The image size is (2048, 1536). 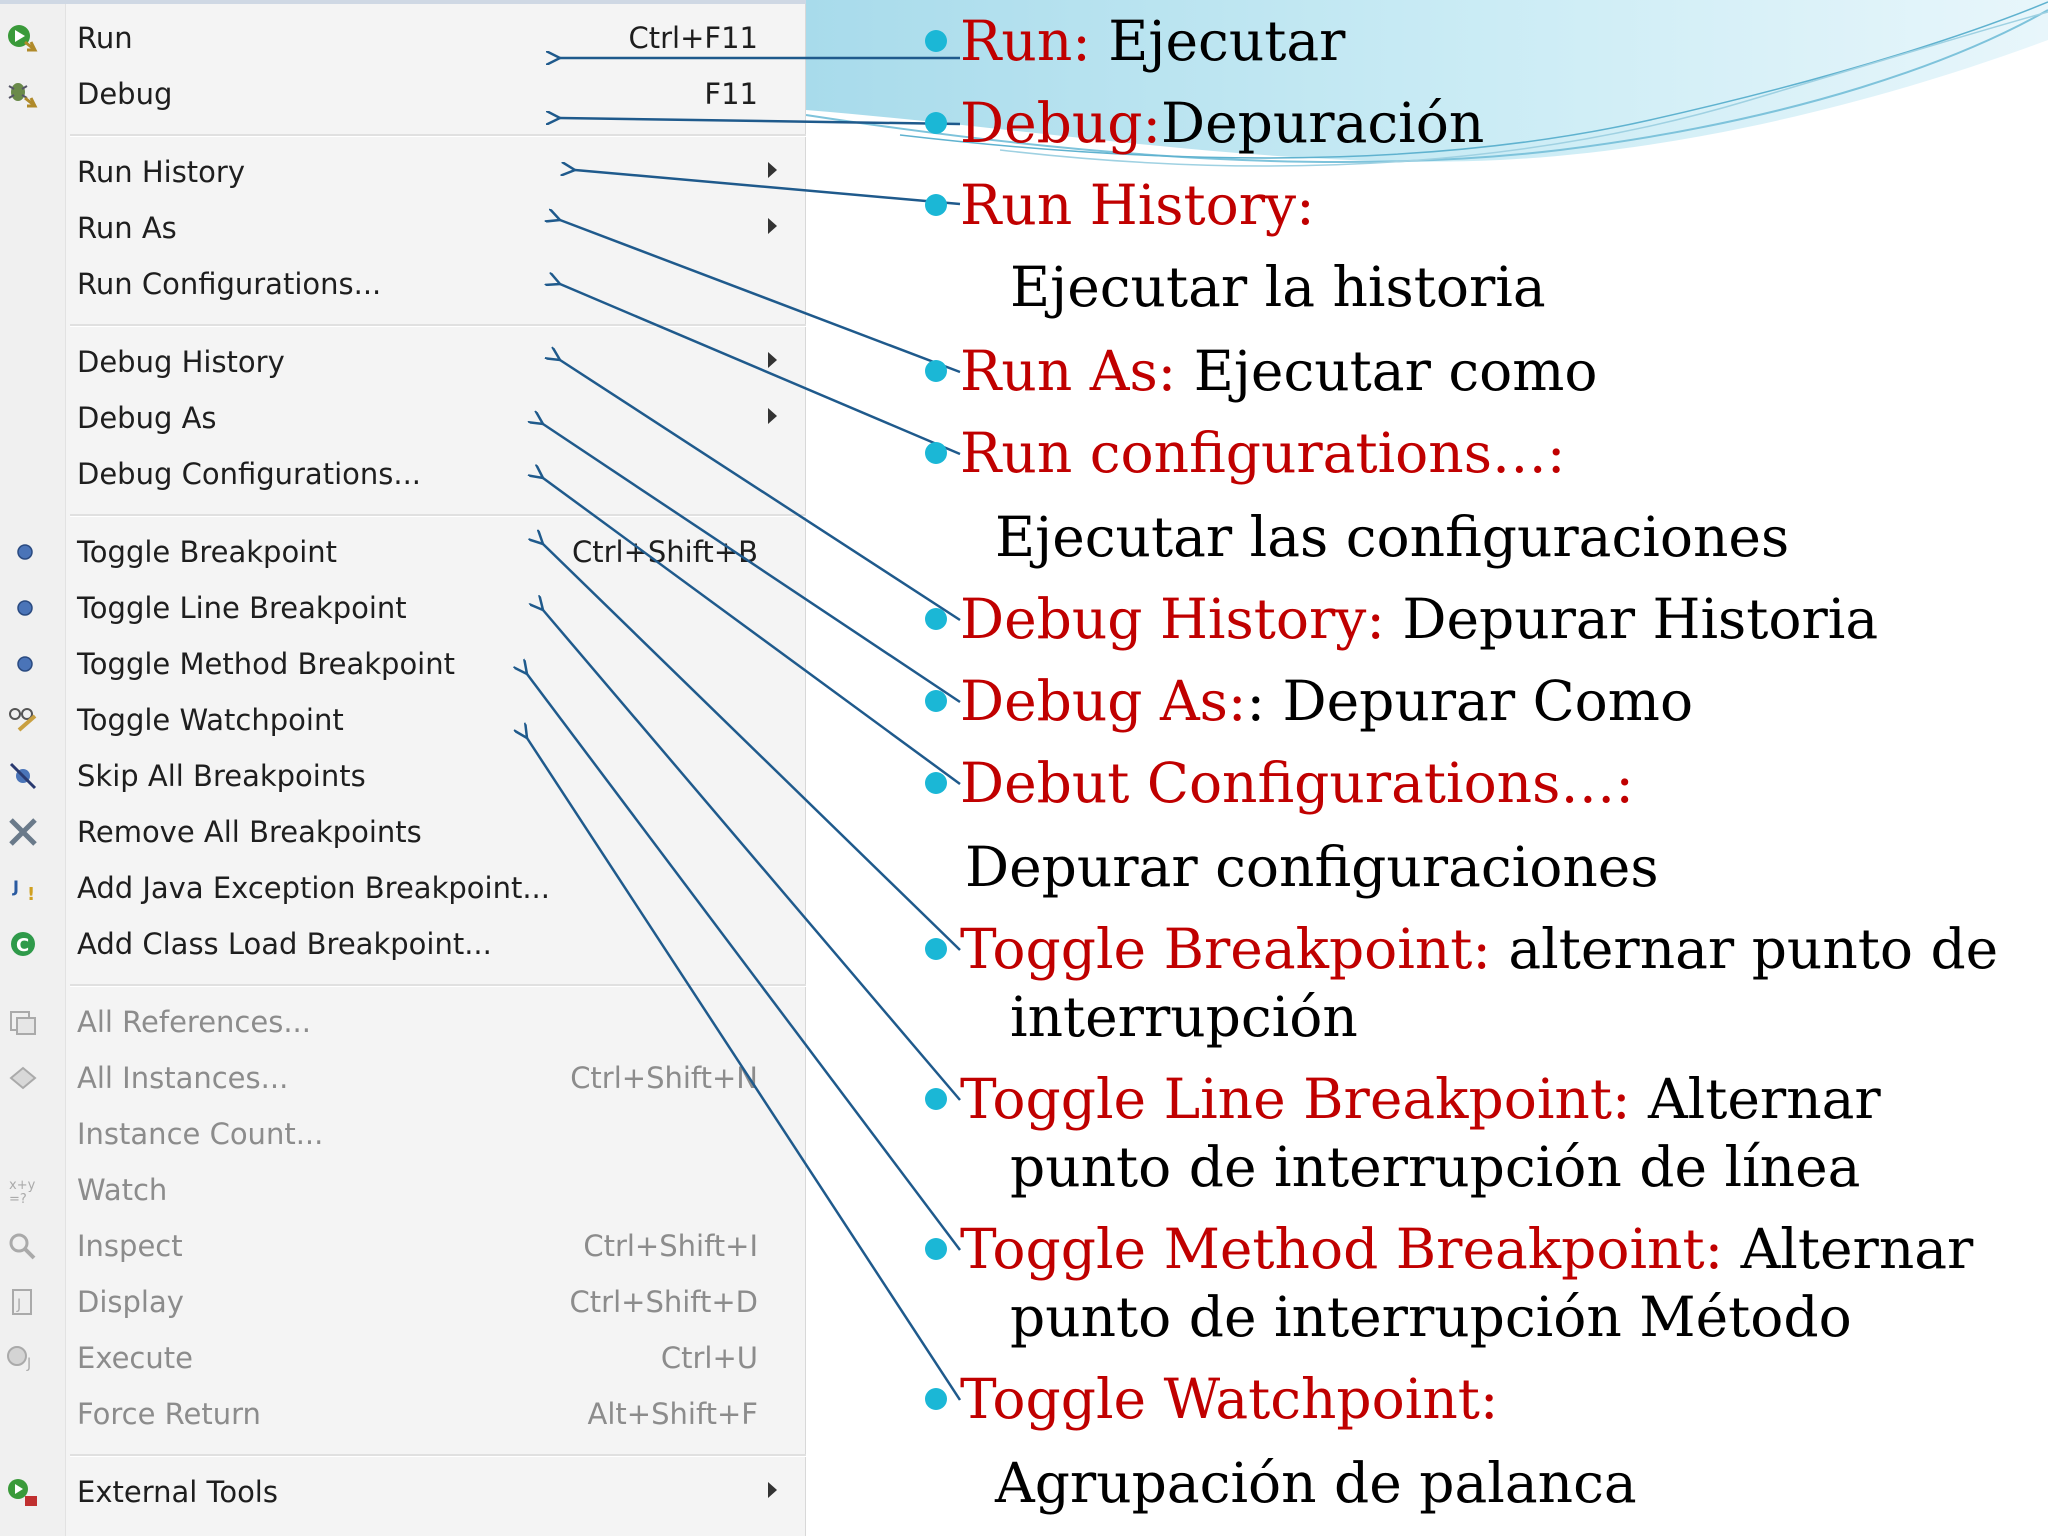 What do you see at coordinates (1218, 41) in the screenshot?
I see `note-desc: Ejecutar` at bounding box center [1218, 41].